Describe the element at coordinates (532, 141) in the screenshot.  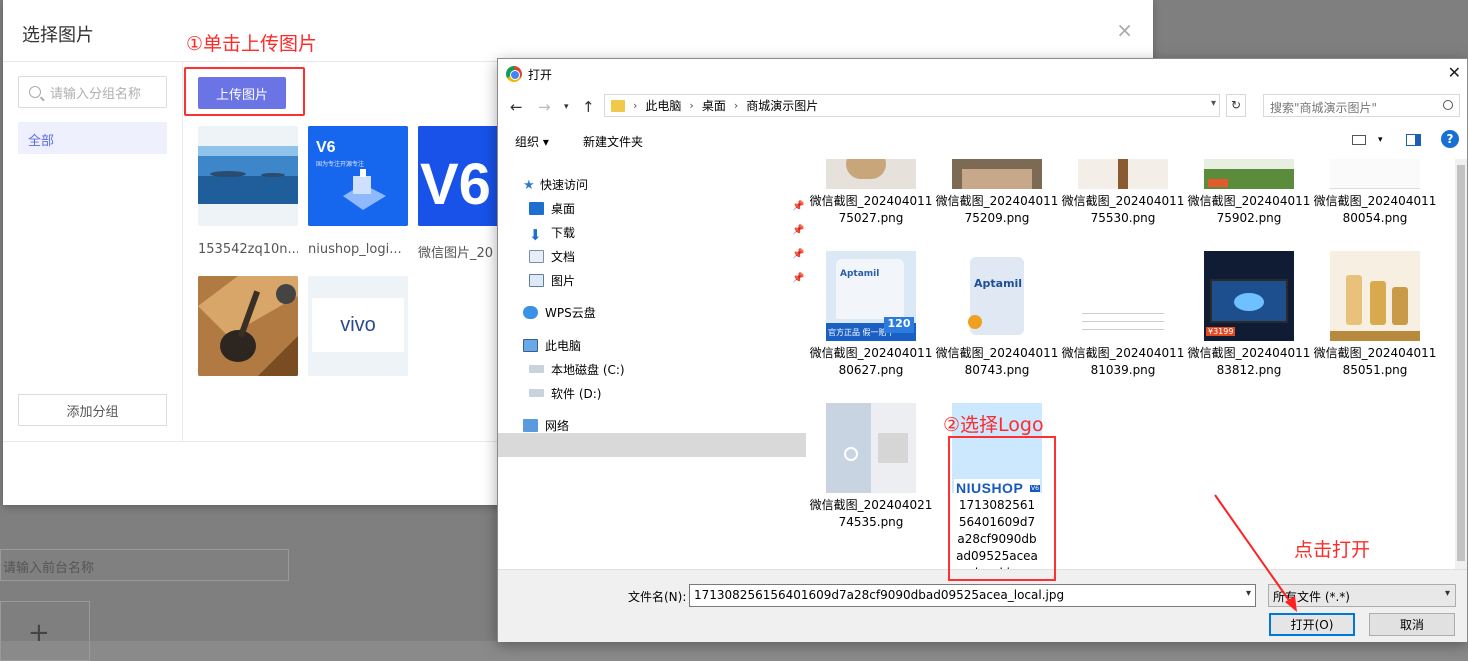
I see `organize-button: 组织 ▾` at that location.